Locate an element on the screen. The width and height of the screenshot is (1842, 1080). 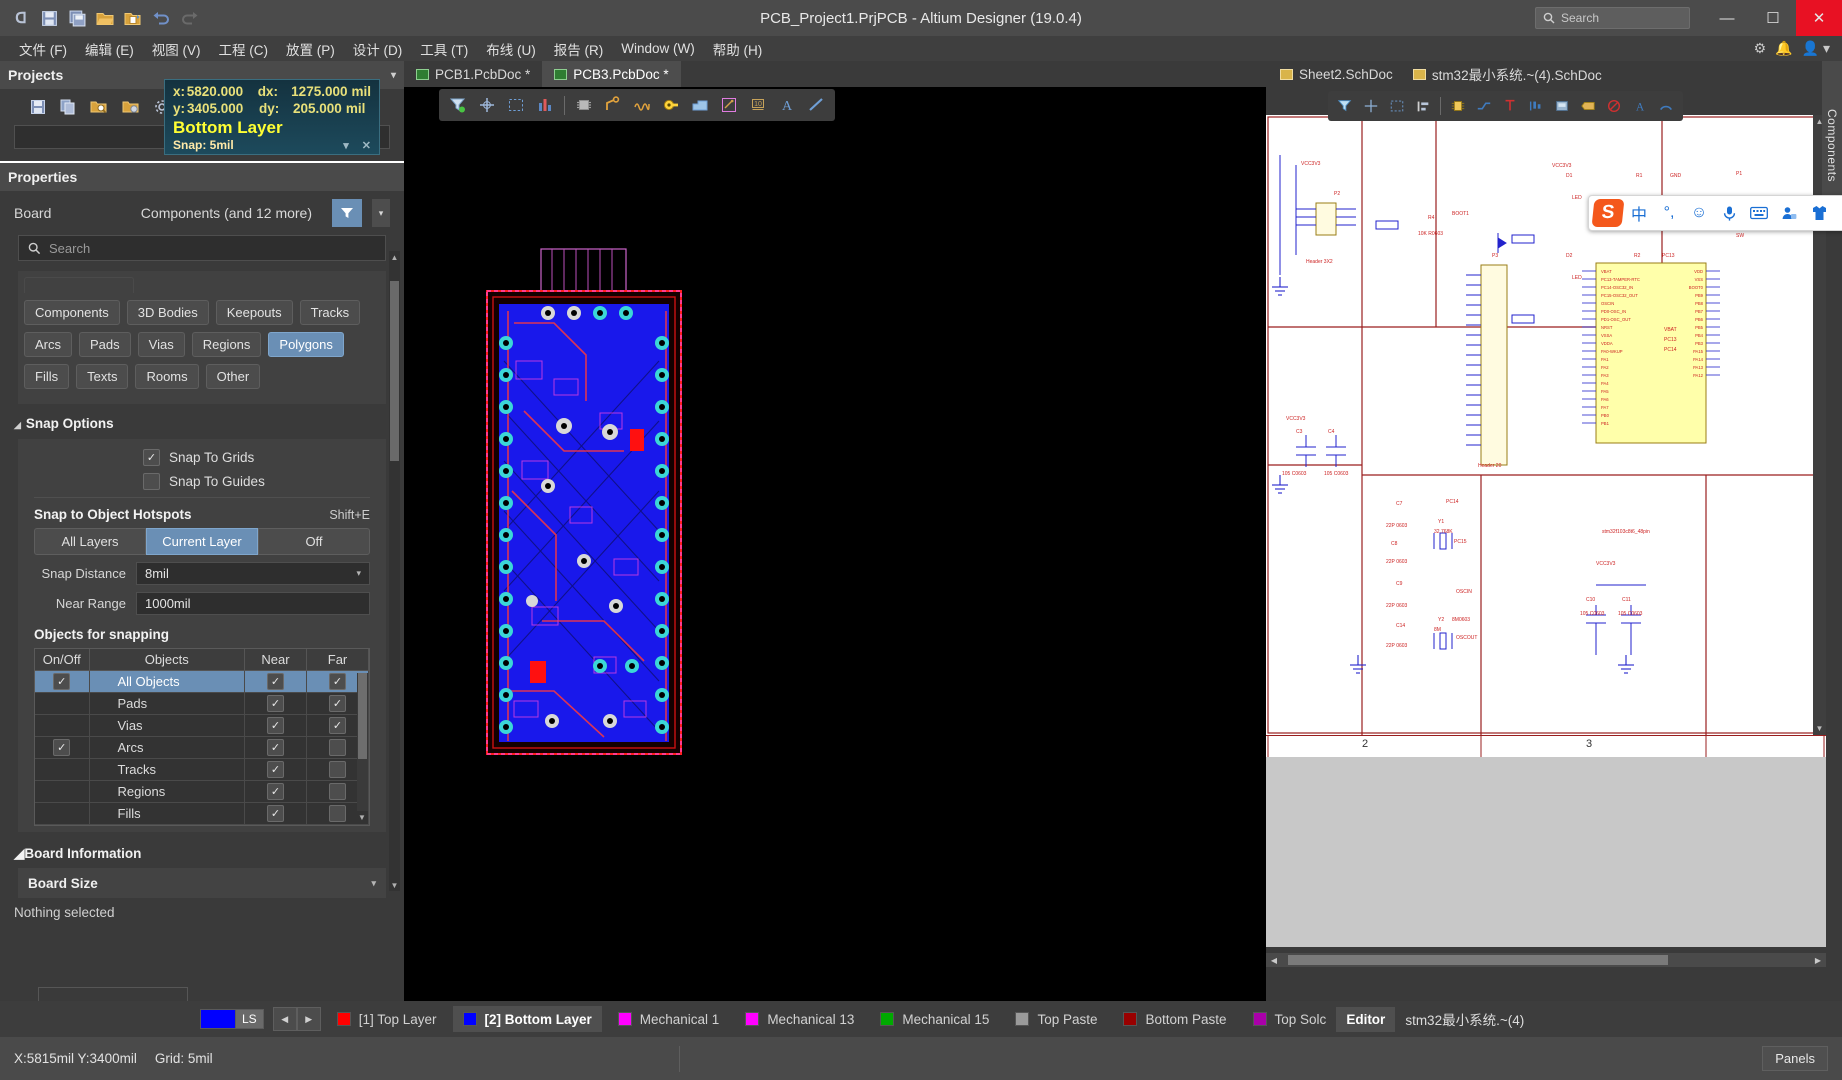
layer-tab-7: Top Solc is located at coordinates (1290, 1019).